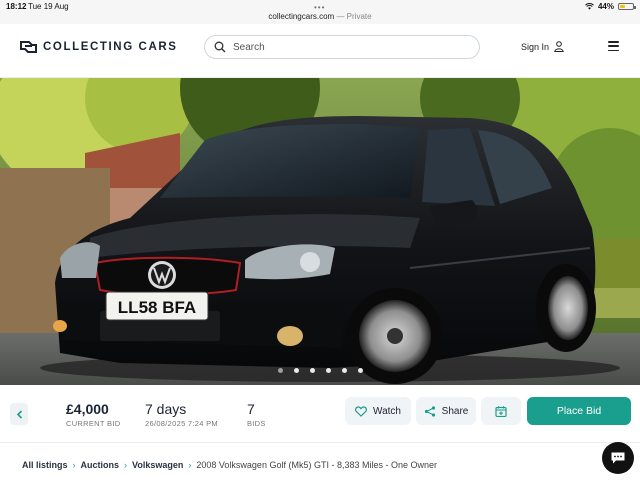 The image size is (640, 480). What do you see at coordinates (429, 411) in the screenshot?
I see `share-icon` at bounding box center [429, 411].